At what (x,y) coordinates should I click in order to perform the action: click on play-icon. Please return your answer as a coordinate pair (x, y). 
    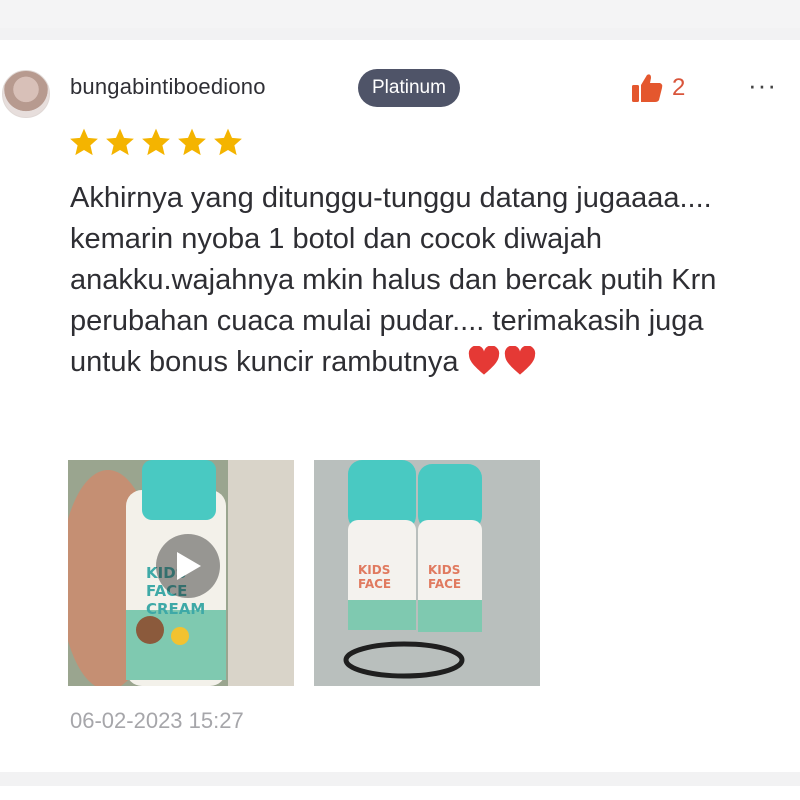
    Looking at the image, I should click on (189, 566).